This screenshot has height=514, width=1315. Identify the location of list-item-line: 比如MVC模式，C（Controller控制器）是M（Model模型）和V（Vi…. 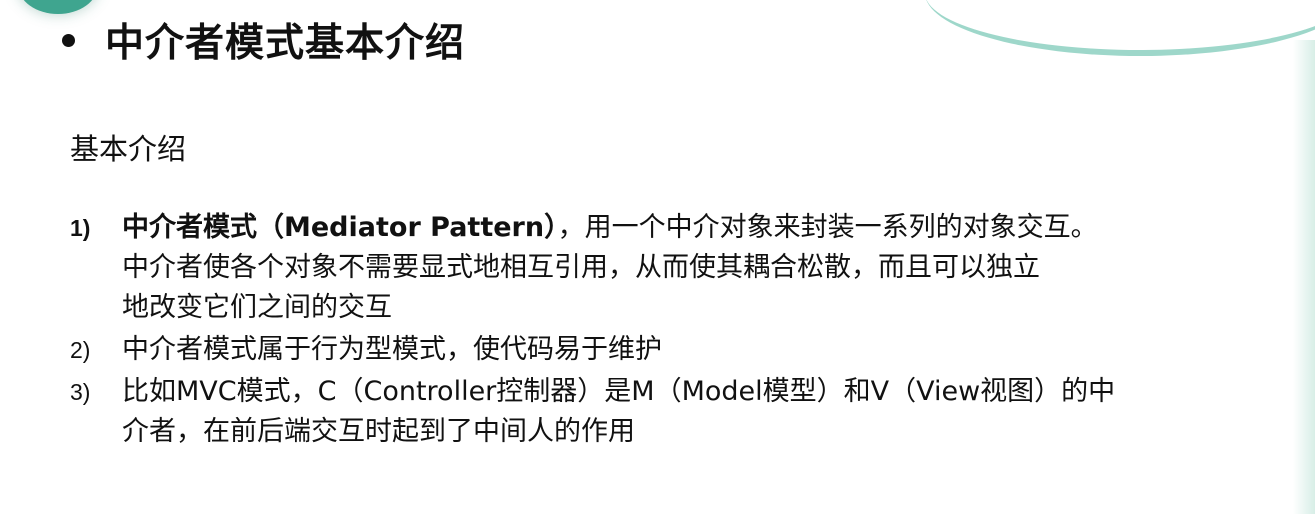
(619, 391).